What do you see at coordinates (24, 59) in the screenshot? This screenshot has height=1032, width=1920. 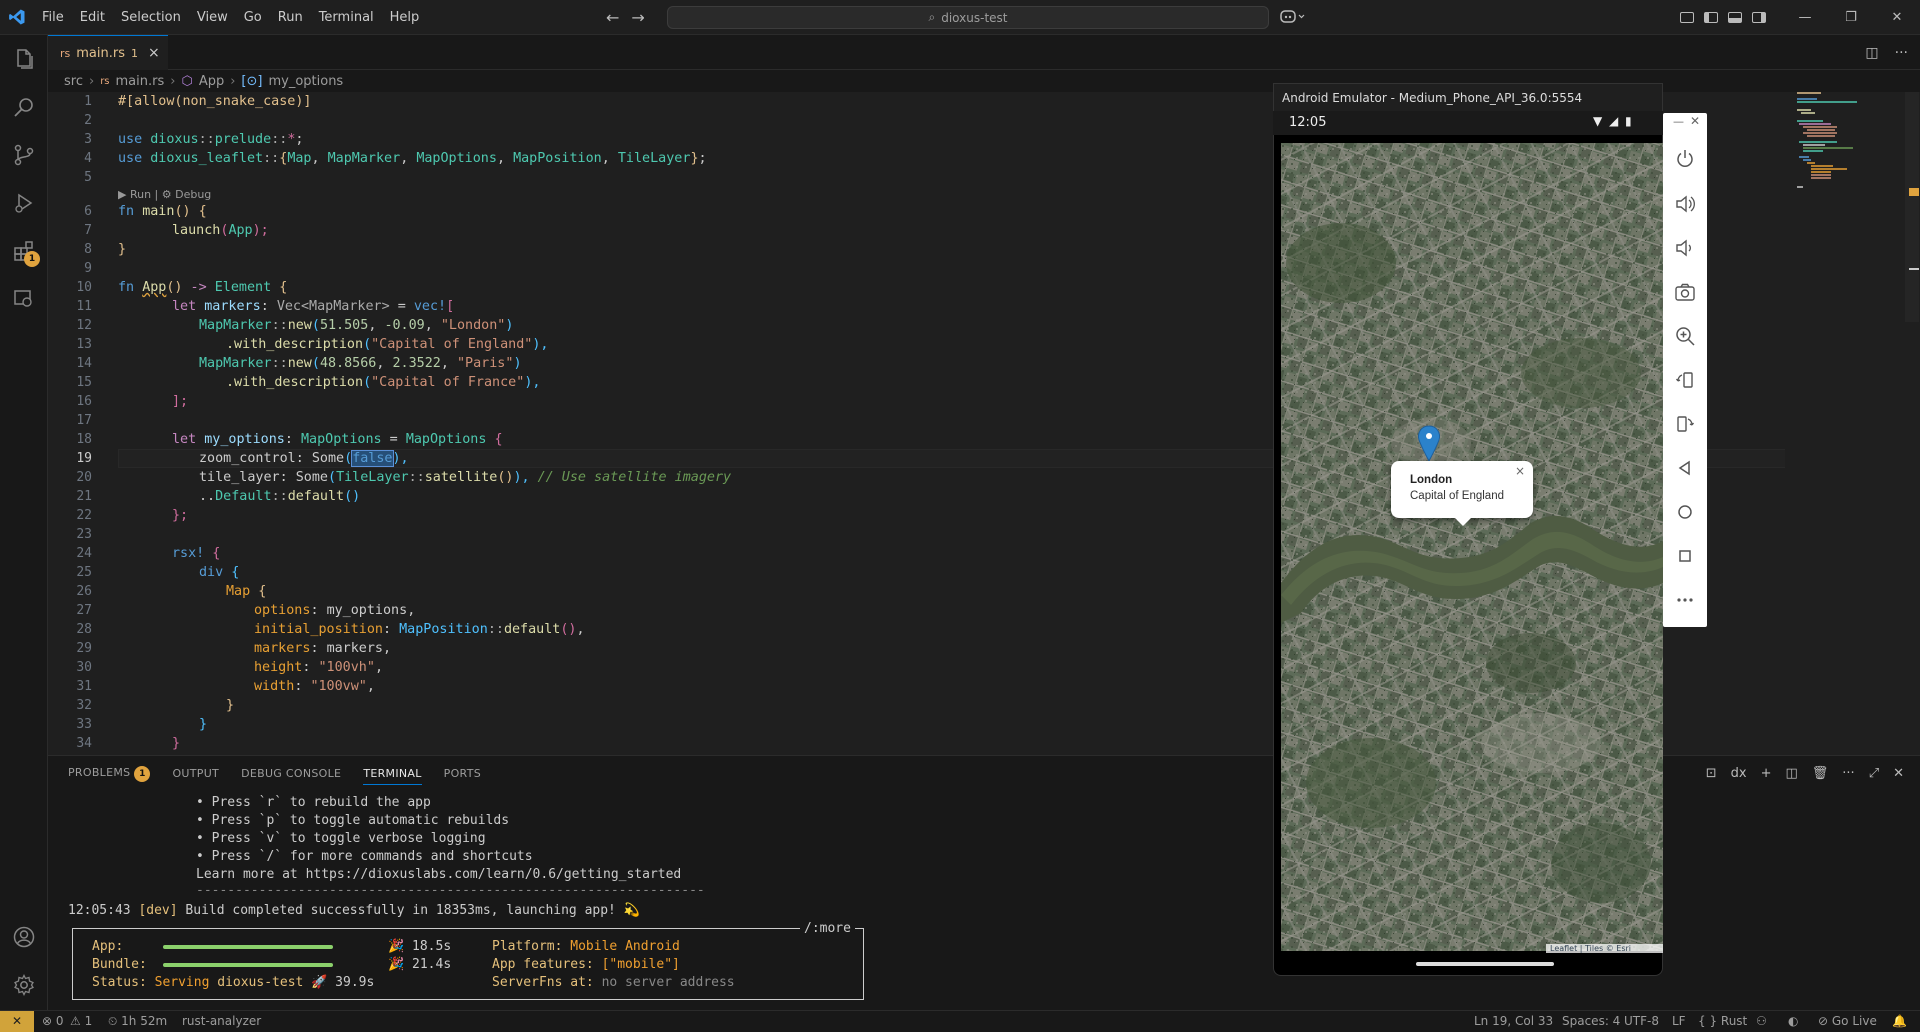 I see `explorer-icon` at bounding box center [24, 59].